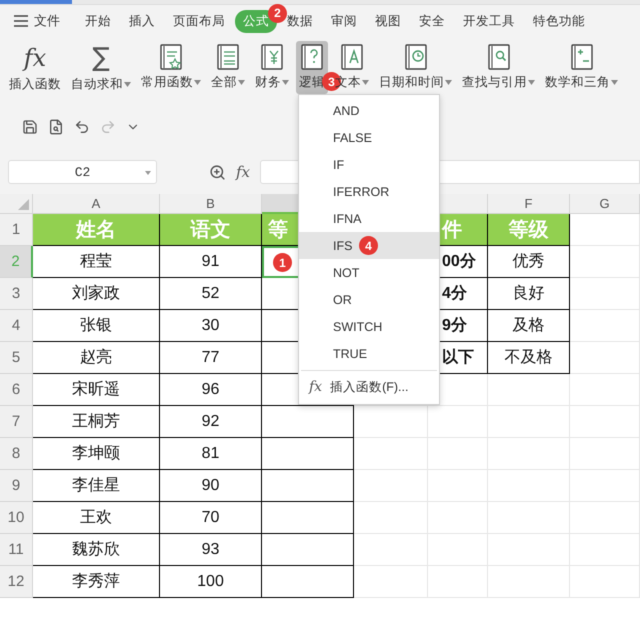 Image resolution: width=640 pixels, height=629 pixels. What do you see at coordinates (96, 204) in the screenshot?
I see `column-header: A` at bounding box center [96, 204].